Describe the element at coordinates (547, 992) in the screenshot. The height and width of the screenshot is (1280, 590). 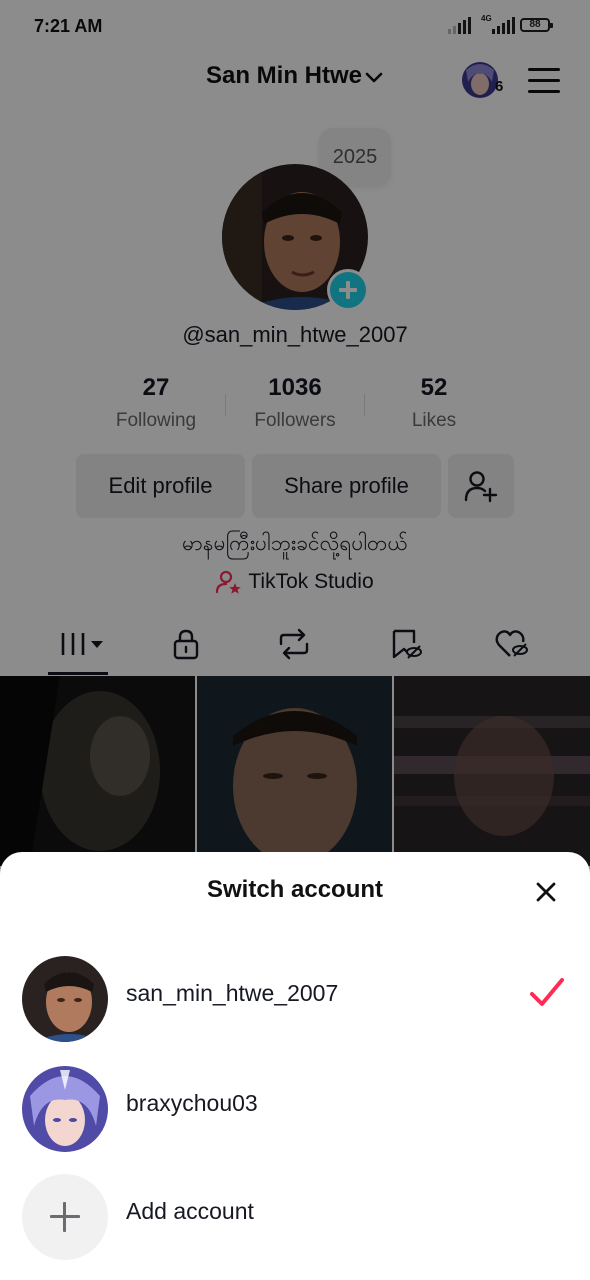
I see `check-icon` at that location.